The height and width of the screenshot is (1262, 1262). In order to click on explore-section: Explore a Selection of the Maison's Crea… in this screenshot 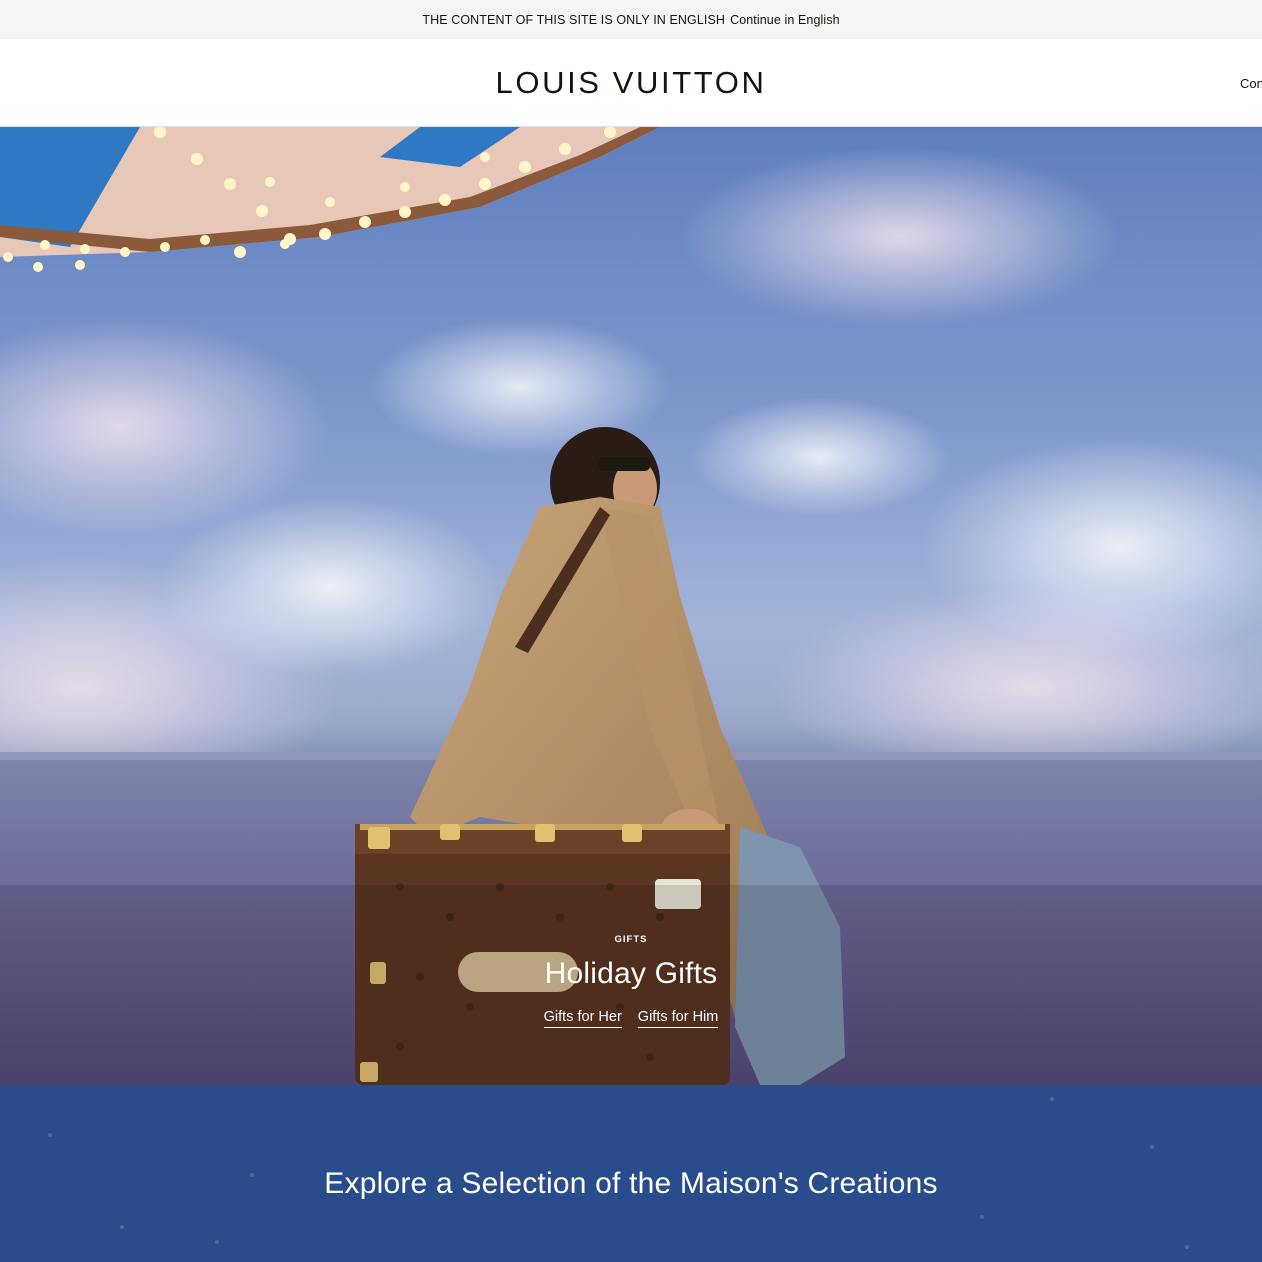, I will do `click(631, 1173)`.